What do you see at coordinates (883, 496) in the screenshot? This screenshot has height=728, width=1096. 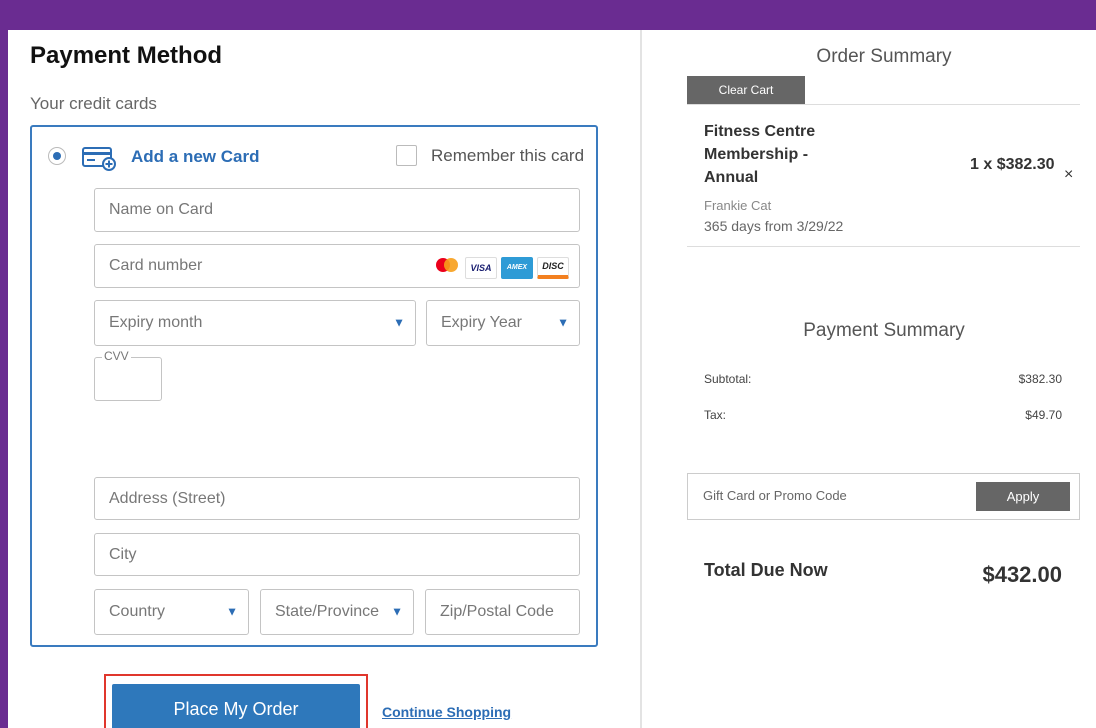 I see `promo-code-input: Gift Card or Promo Code Apply` at bounding box center [883, 496].